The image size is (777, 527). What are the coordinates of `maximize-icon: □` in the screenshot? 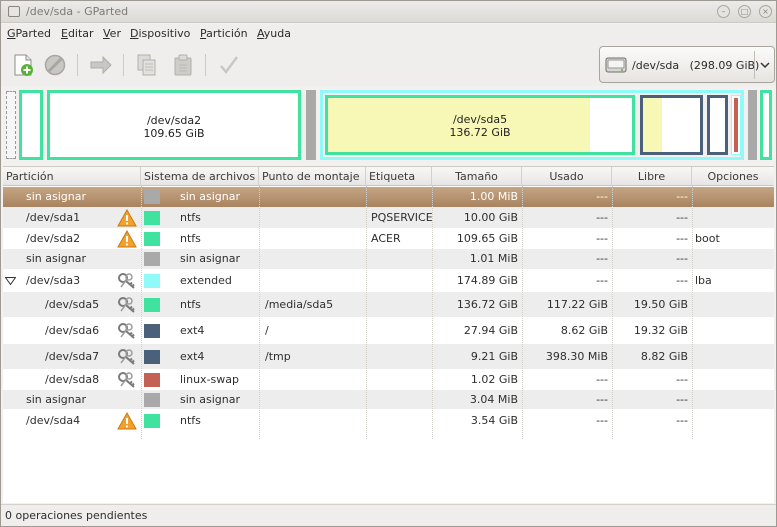 It's located at (744, 11).